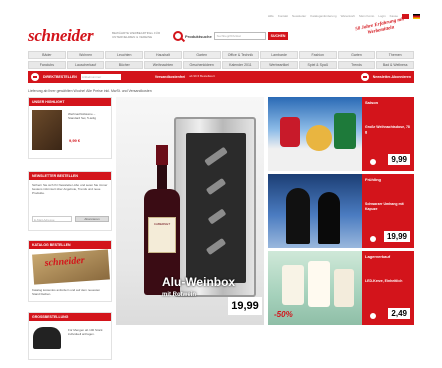  I want to click on gift-bag-graphic, so click(290, 132).